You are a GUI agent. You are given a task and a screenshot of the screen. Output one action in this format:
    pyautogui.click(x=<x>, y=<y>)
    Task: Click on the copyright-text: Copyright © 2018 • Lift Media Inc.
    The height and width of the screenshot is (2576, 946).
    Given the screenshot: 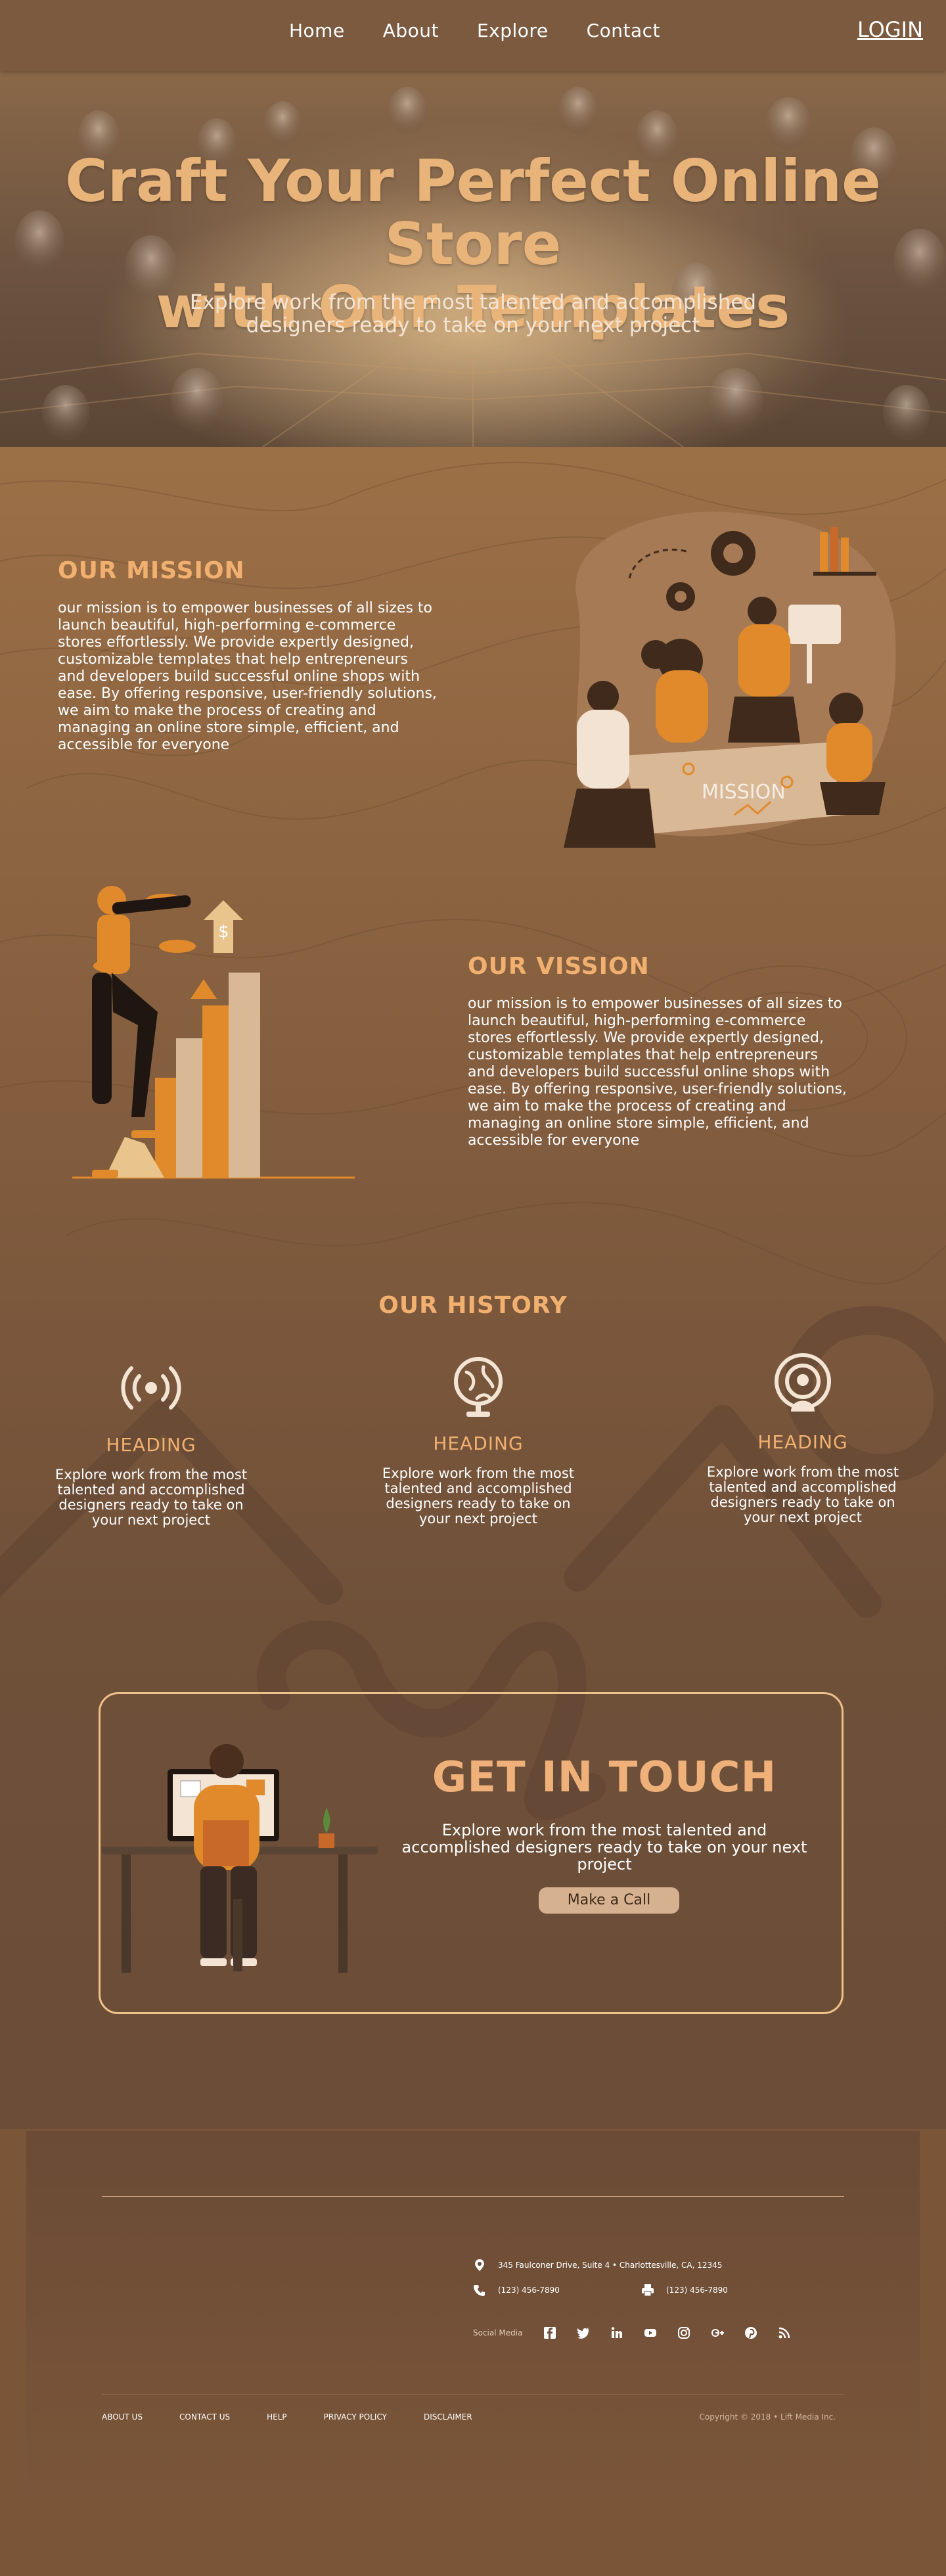 What is the action you would take?
    pyautogui.click(x=767, y=2417)
    